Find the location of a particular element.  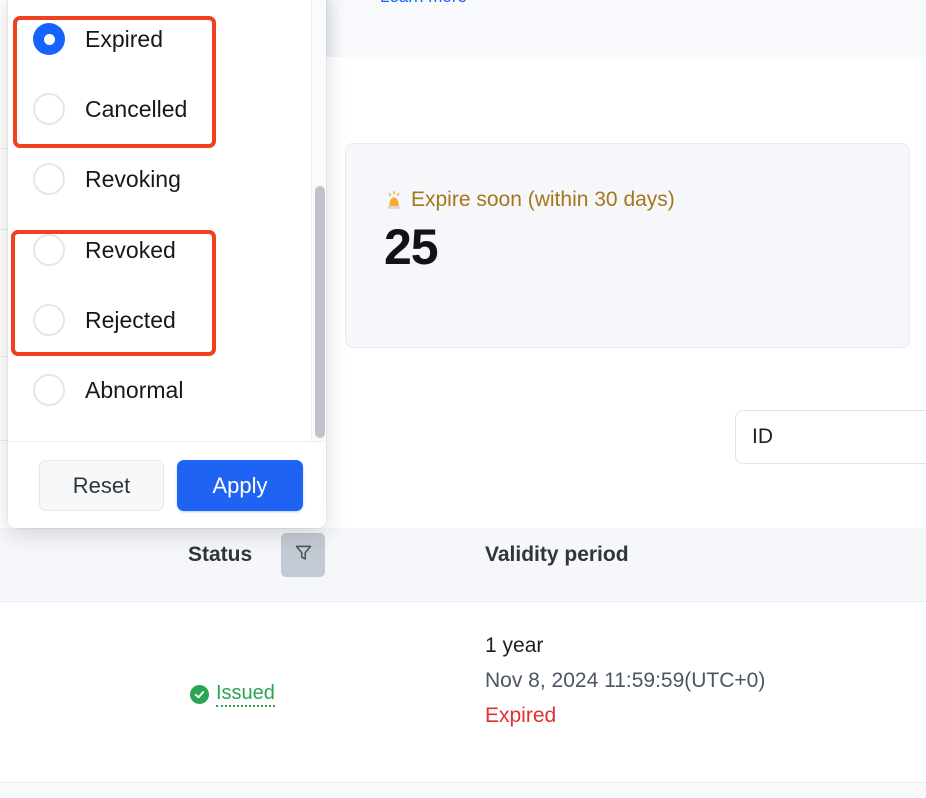

radio-icon-rejected is located at coordinates (49, 320).